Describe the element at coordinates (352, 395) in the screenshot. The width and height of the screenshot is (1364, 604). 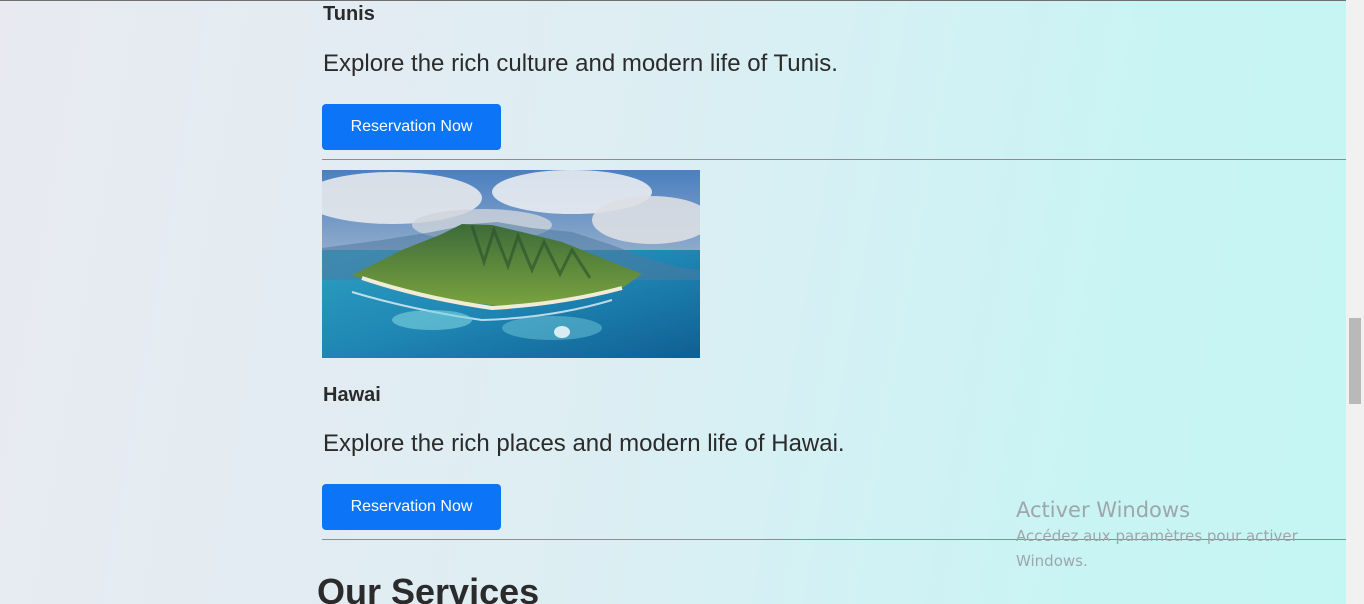
I see `destination-title-hawai: Hawai` at that location.